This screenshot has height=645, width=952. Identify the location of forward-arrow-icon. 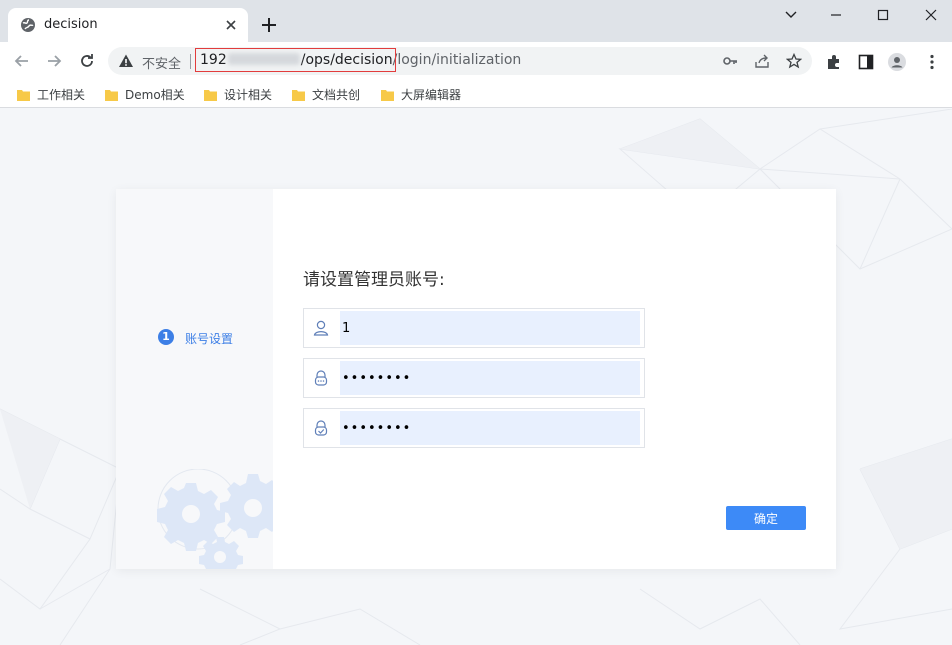
(54, 61).